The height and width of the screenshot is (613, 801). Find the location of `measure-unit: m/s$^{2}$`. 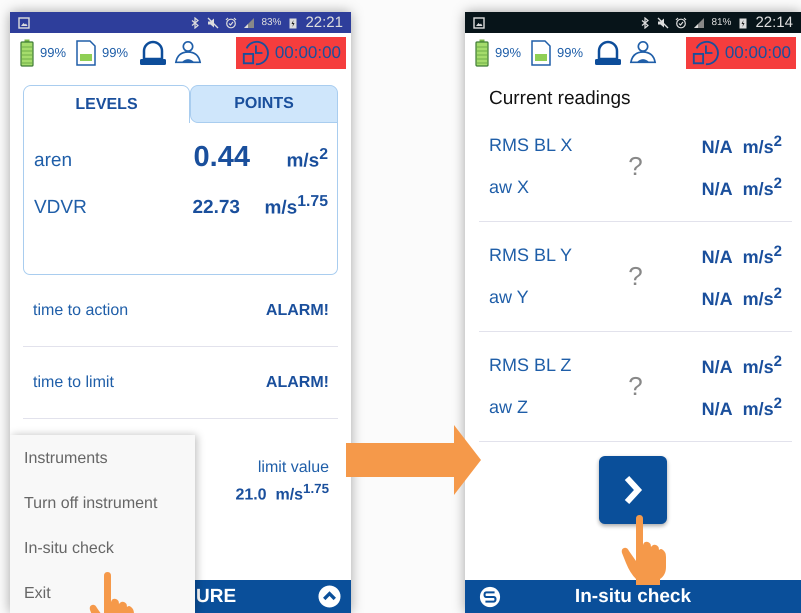

measure-unit: m/s$^{2}$ is located at coordinates (306, 159).